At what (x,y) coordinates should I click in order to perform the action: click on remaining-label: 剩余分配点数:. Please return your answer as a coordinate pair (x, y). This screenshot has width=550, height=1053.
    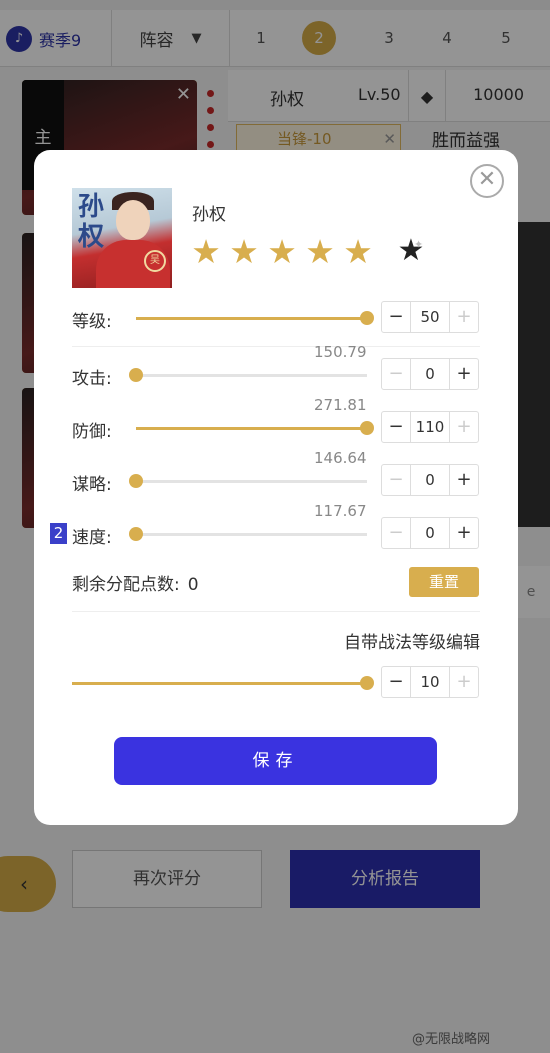
    Looking at the image, I should click on (126, 585).